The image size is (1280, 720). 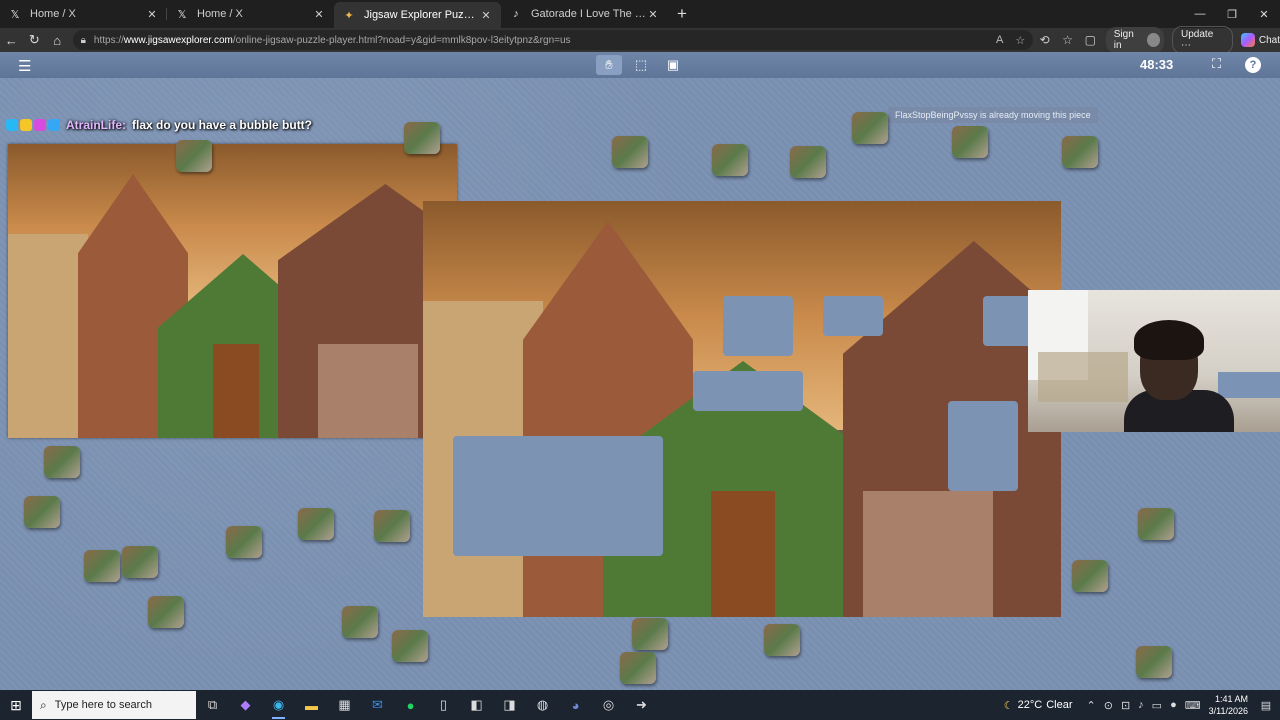 What do you see at coordinates (1173, 705) in the screenshot?
I see `microphone-icon: ●` at bounding box center [1173, 705].